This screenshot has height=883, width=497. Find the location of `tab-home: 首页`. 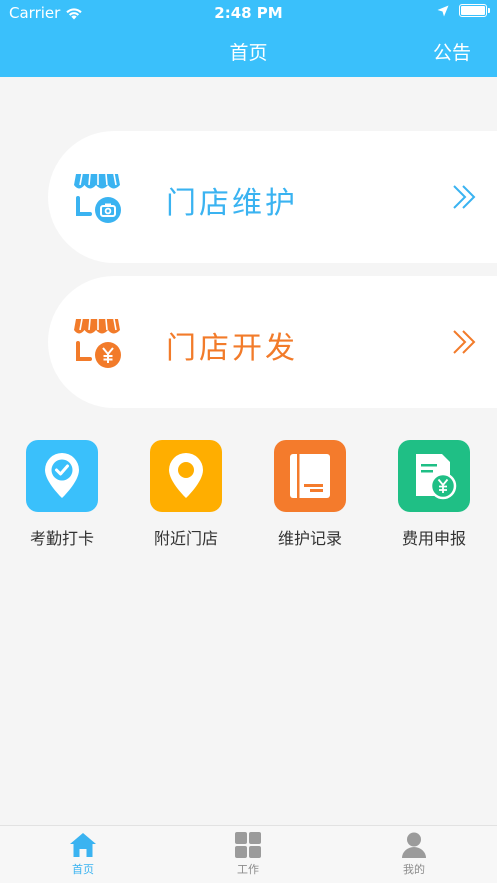

tab-home: 首页 is located at coordinates (83, 854).